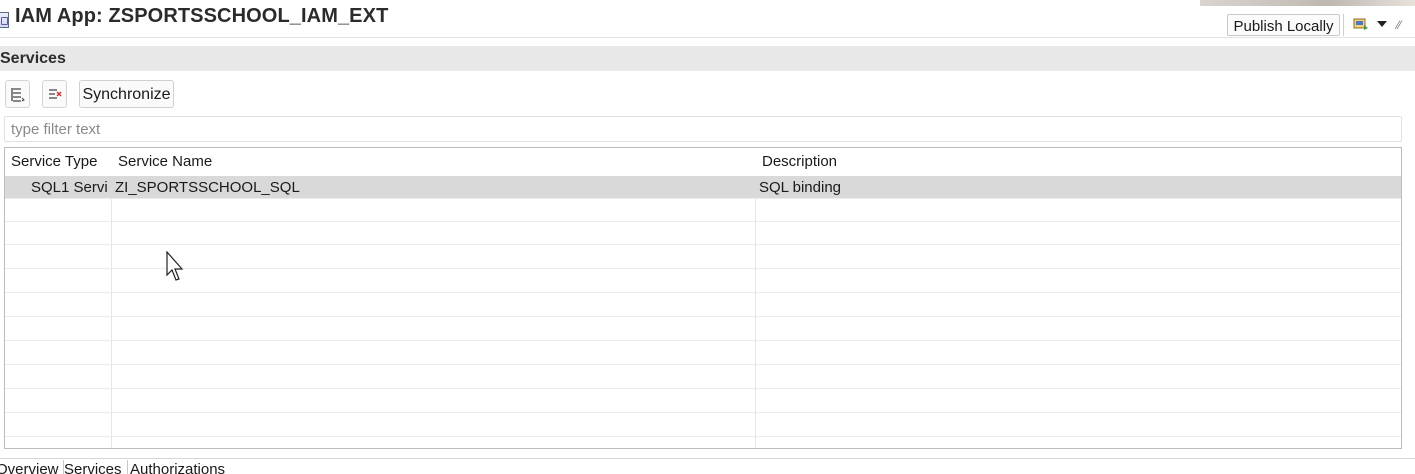 Image resolution: width=1415 pixels, height=474 pixels. What do you see at coordinates (800, 187) in the screenshot?
I see `cell-description: SQL binding` at bounding box center [800, 187].